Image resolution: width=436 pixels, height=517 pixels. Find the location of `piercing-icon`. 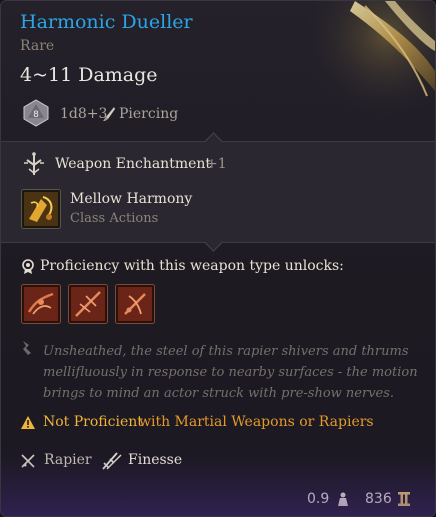

piercing-icon is located at coordinates (109, 114).